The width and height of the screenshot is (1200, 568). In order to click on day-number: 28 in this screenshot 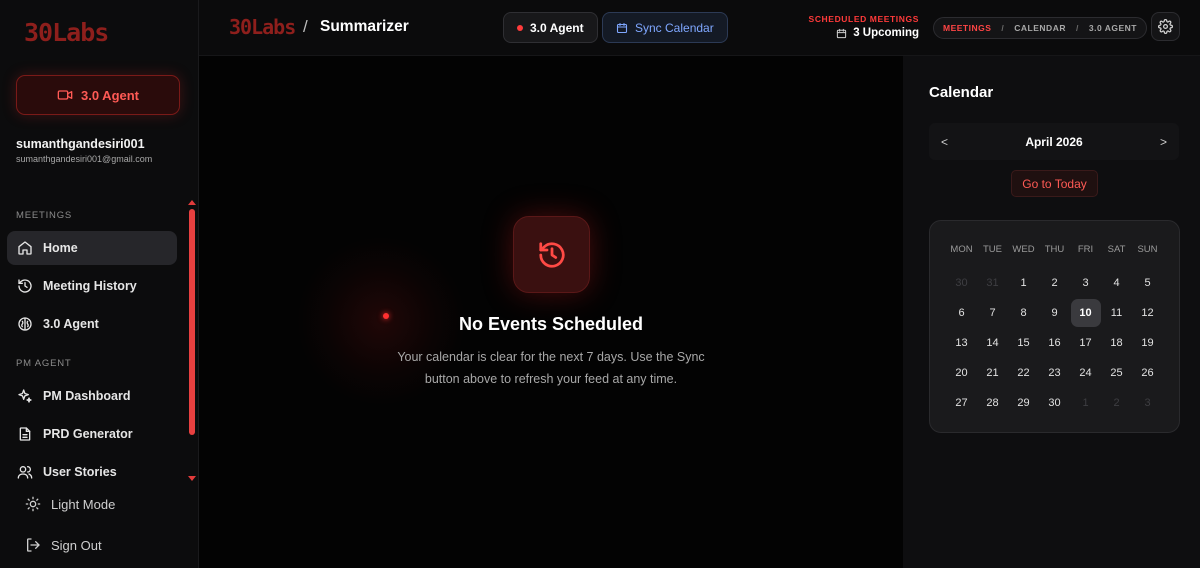, I will do `click(992, 403)`.